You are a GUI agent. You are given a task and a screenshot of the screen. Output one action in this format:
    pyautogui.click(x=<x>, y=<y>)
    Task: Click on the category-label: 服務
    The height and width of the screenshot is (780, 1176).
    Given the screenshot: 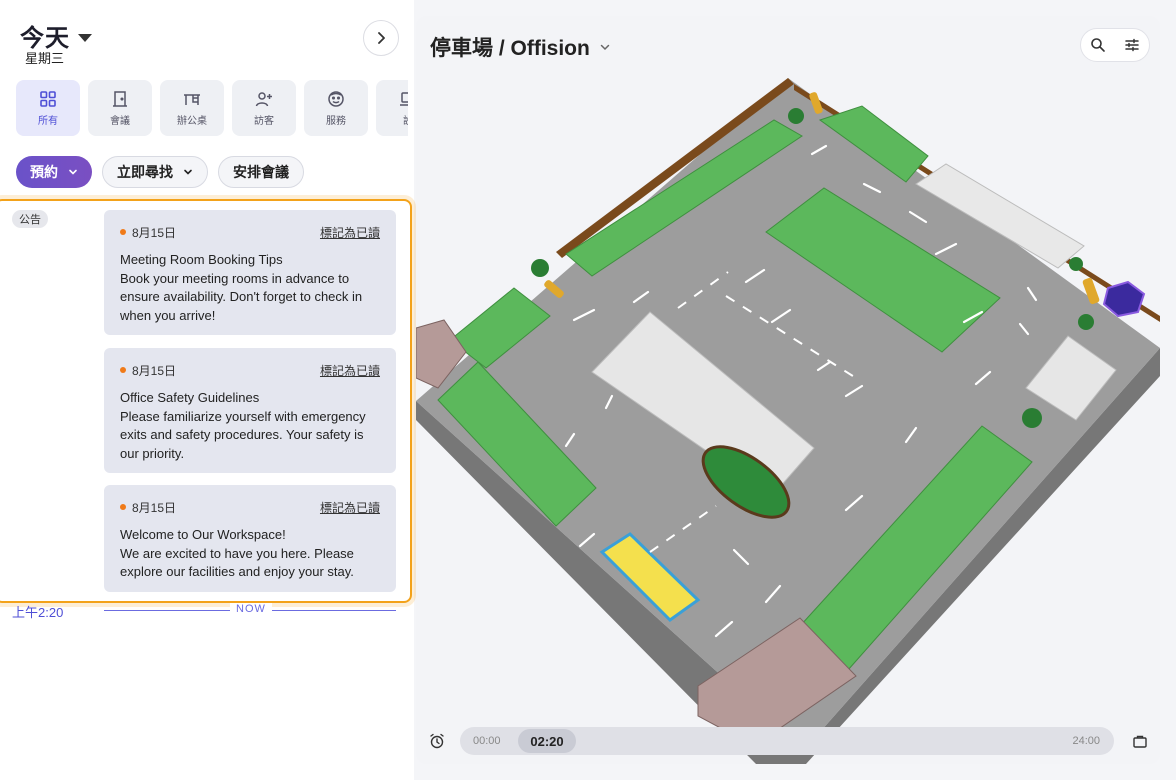 What is the action you would take?
    pyautogui.click(x=336, y=121)
    